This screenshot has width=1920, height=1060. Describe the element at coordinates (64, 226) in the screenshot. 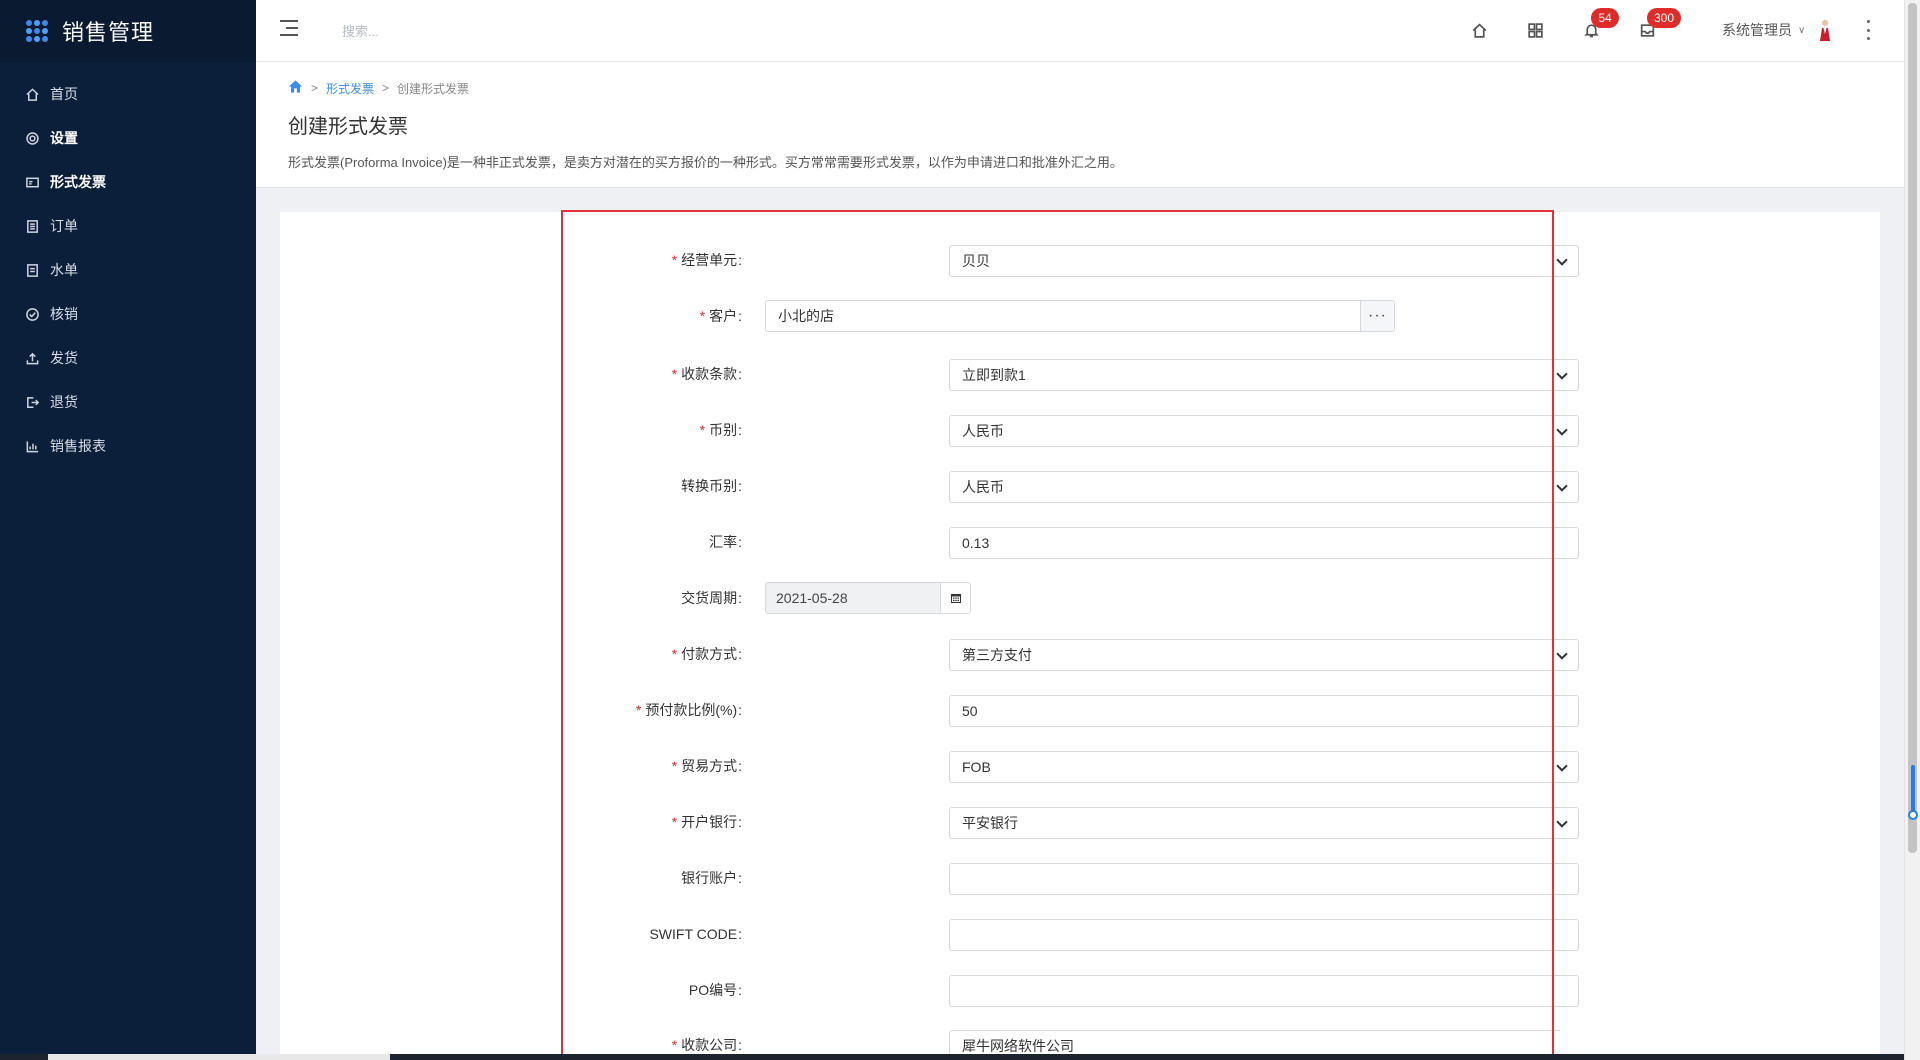

I see `sidebar-item-label: 订单` at that location.